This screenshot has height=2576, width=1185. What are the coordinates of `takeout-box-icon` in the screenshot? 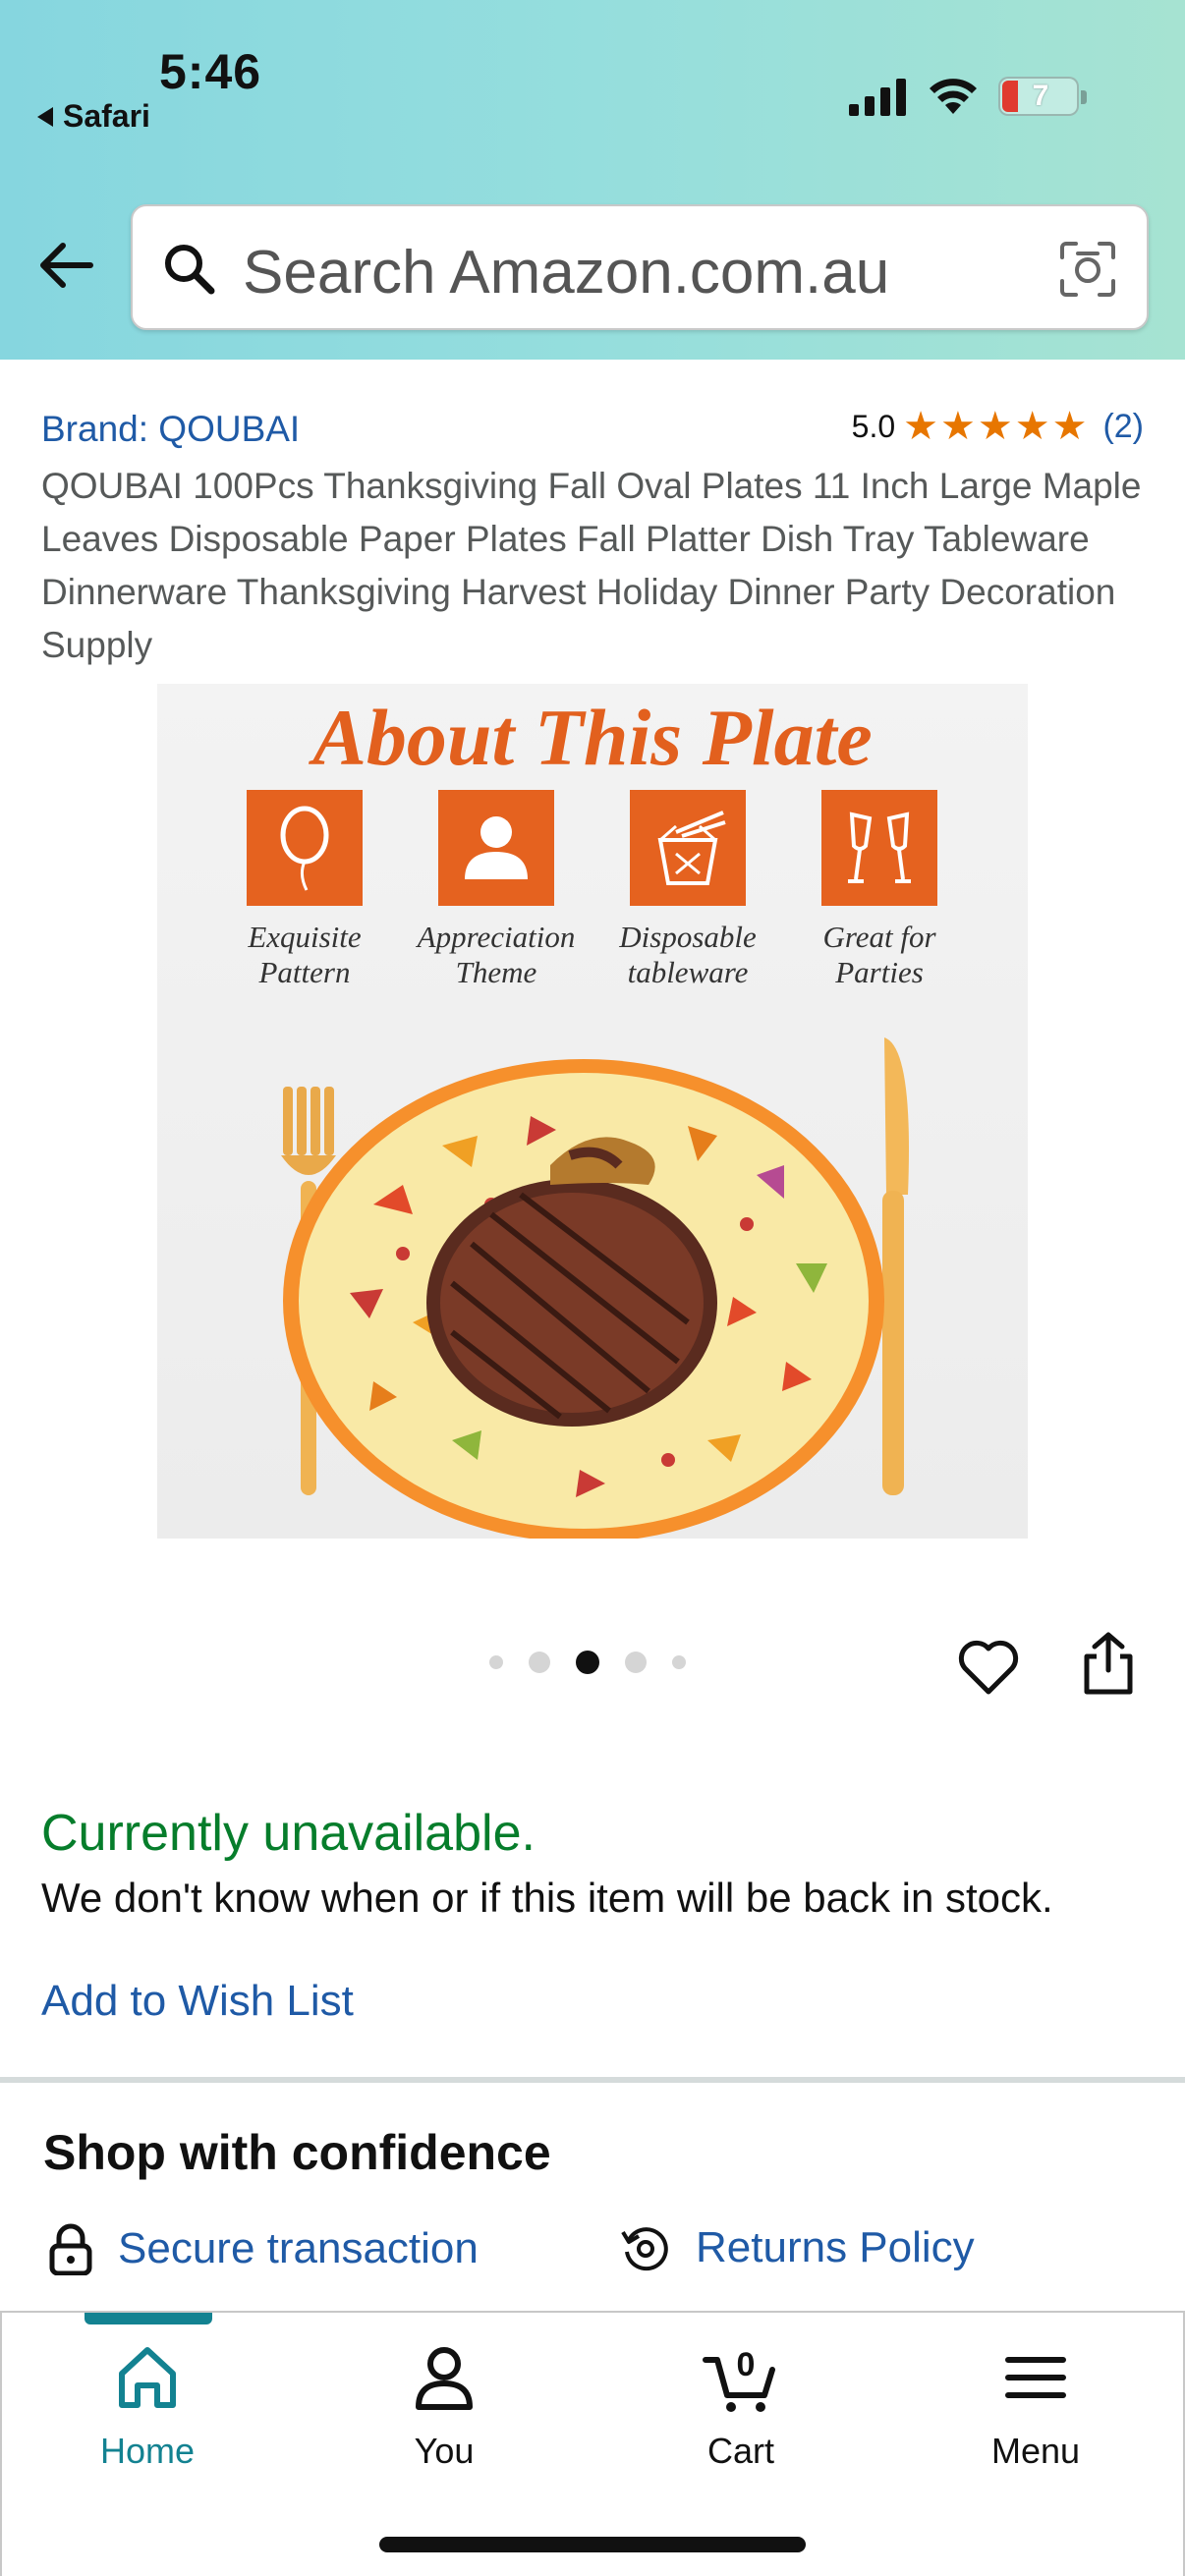 It's located at (688, 848).